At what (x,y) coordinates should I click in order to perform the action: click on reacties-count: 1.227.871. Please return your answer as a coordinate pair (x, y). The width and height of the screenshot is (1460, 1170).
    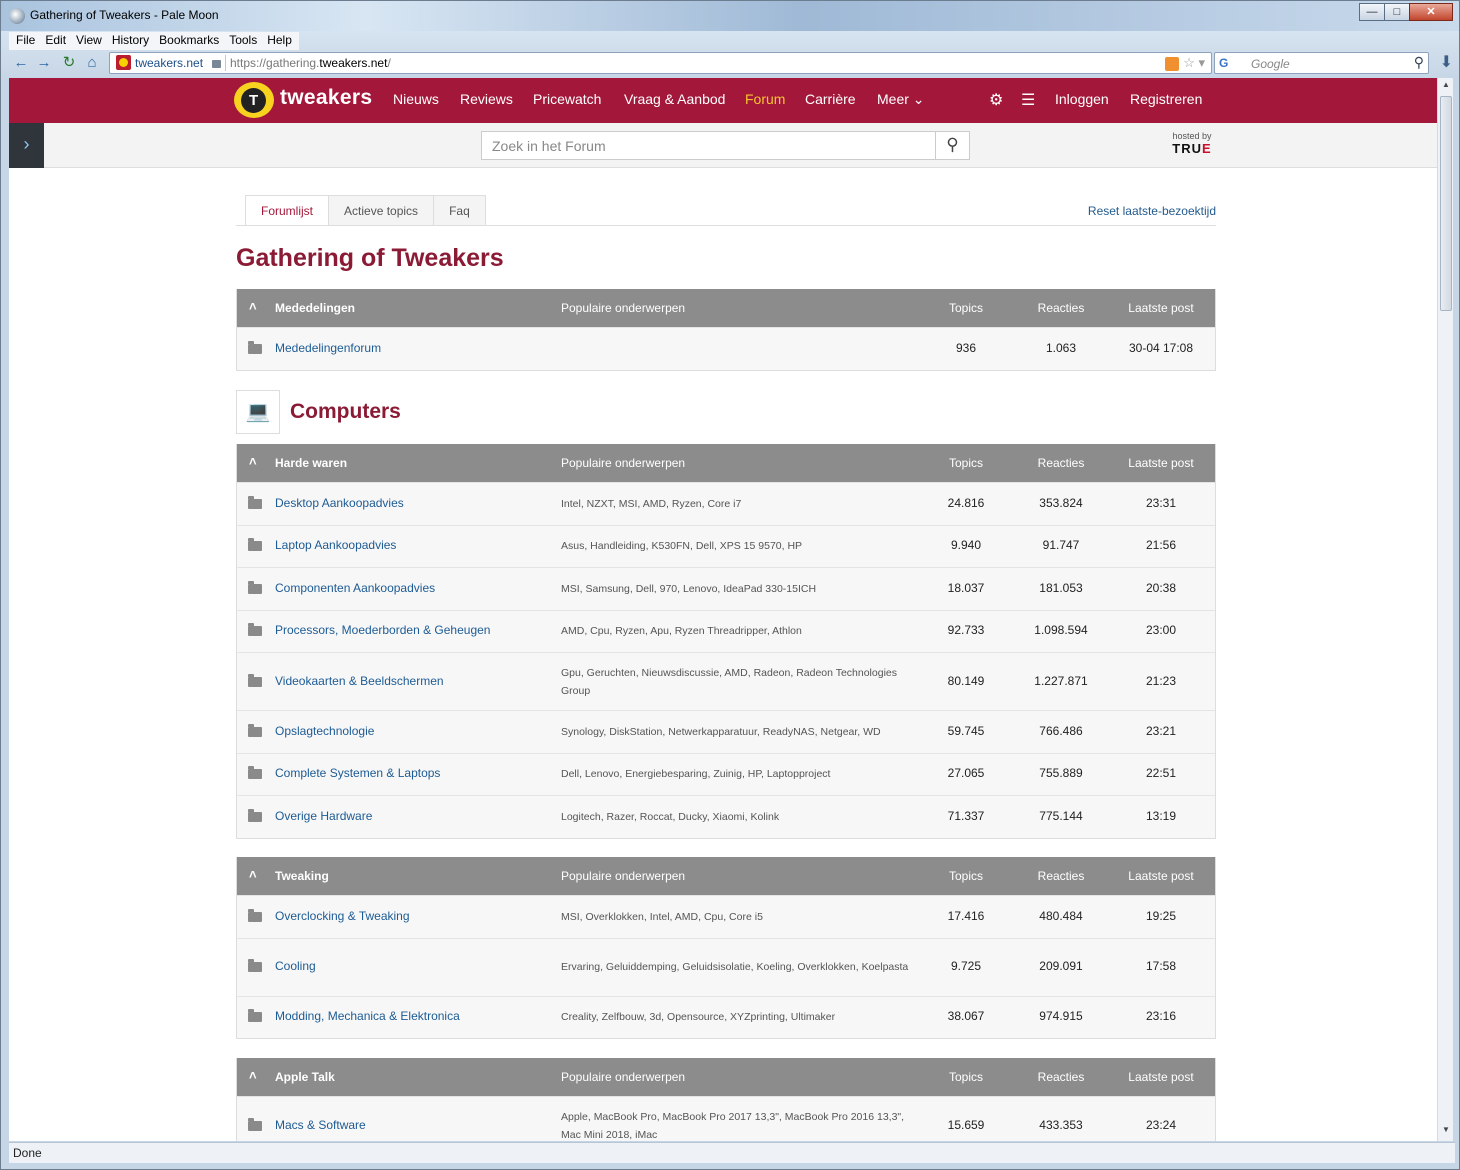
    Looking at the image, I should click on (1061, 680).